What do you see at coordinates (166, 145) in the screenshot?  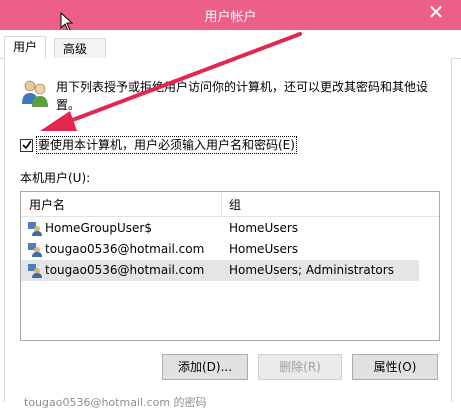 I see `require-password-label: 要使用本计算机，用户必须输入用户名和密码(E)` at bounding box center [166, 145].